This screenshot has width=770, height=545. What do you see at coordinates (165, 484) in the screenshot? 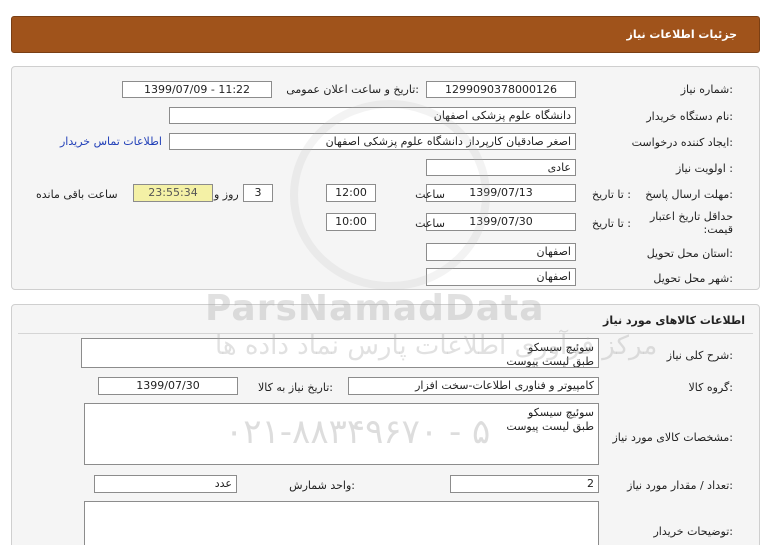
I see `unit-field: عدد` at bounding box center [165, 484].